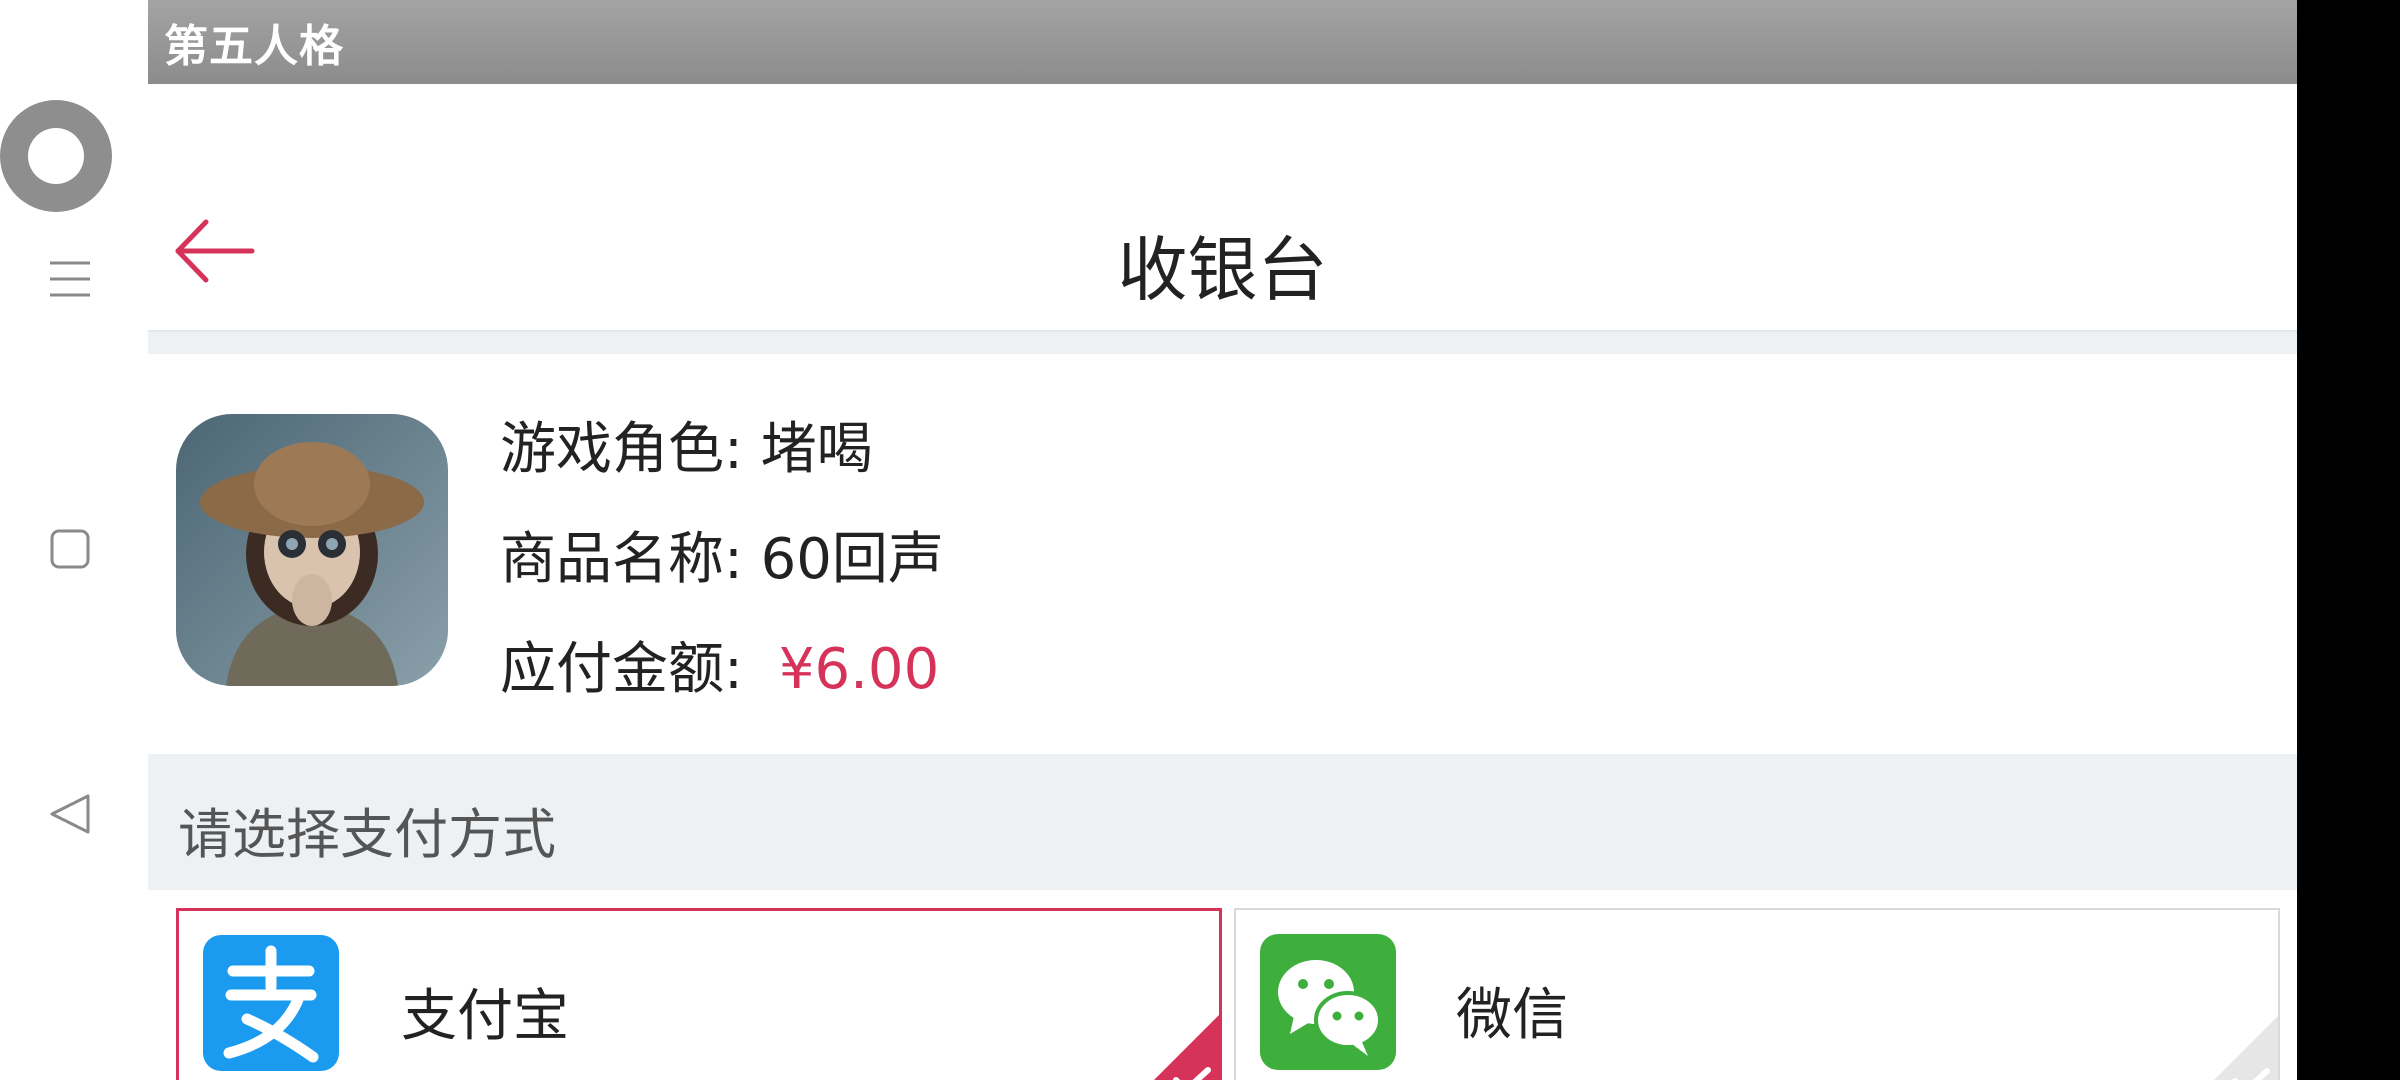 The image size is (2400, 1080). What do you see at coordinates (1173, 1047) in the screenshot?
I see `selected-check-icon` at bounding box center [1173, 1047].